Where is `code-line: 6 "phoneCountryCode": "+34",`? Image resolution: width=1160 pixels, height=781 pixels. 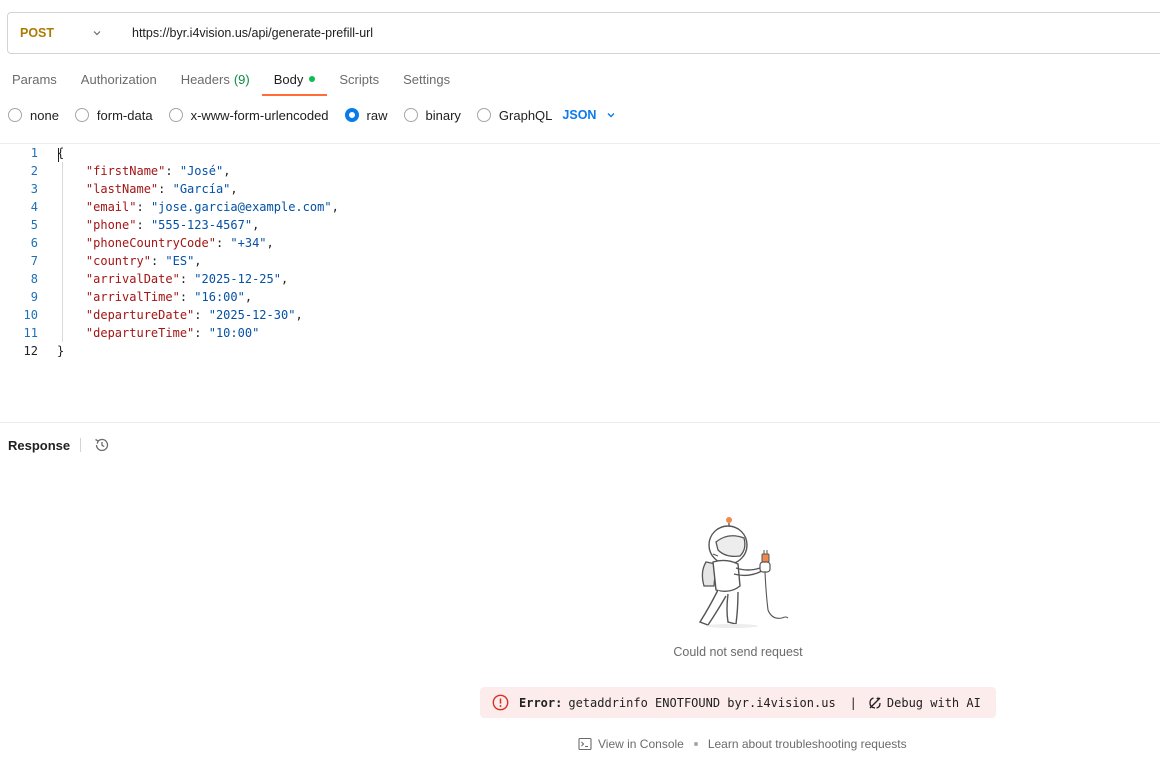 code-line: 6 "phoneCountryCode": "+34", is located at coordinates (580, 243).